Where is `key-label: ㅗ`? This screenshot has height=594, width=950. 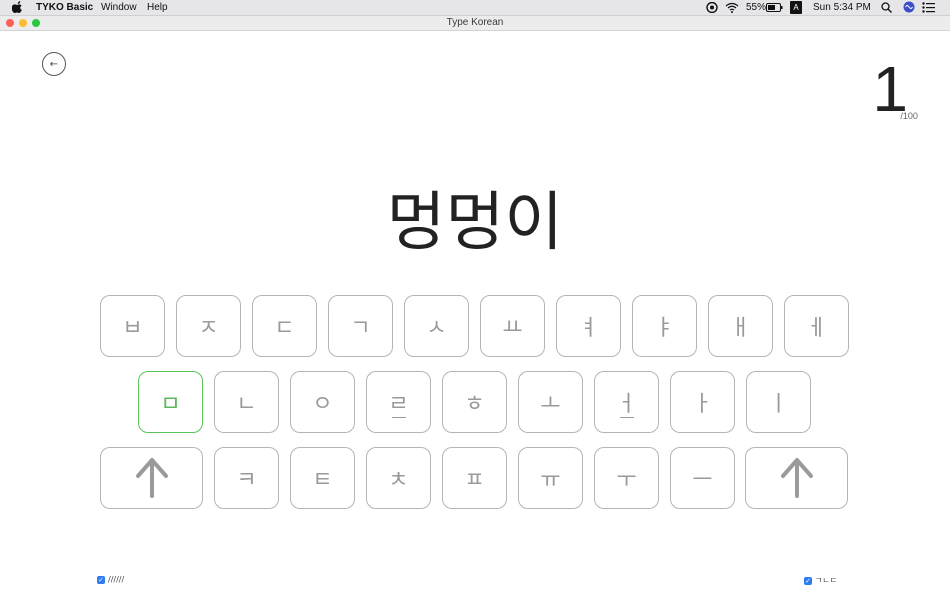 key-label: ㅗ is located at coordinates (550, 404).